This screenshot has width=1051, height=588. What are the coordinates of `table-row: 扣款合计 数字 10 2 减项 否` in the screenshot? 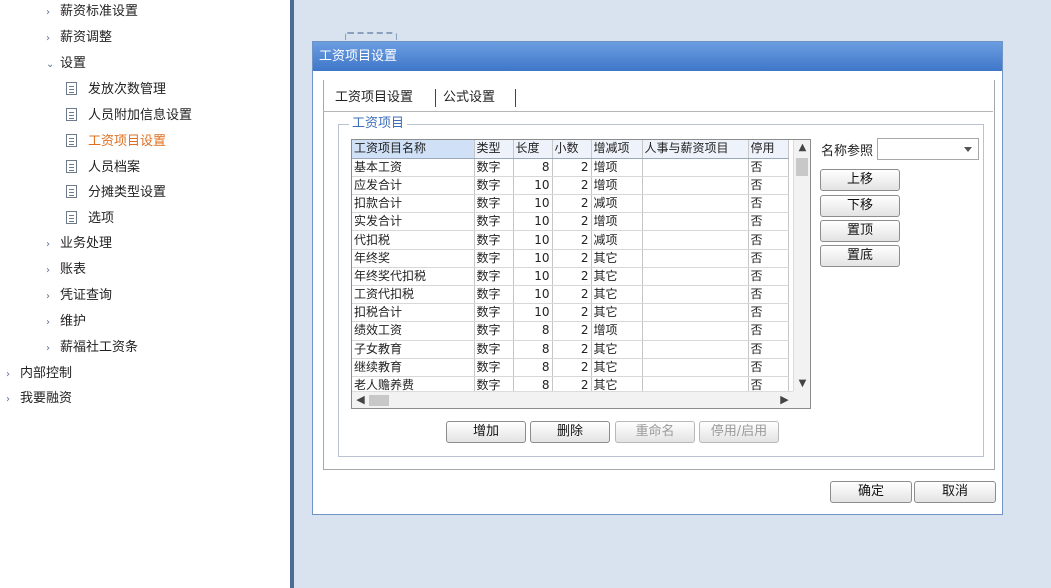 It's located at (570, 204).